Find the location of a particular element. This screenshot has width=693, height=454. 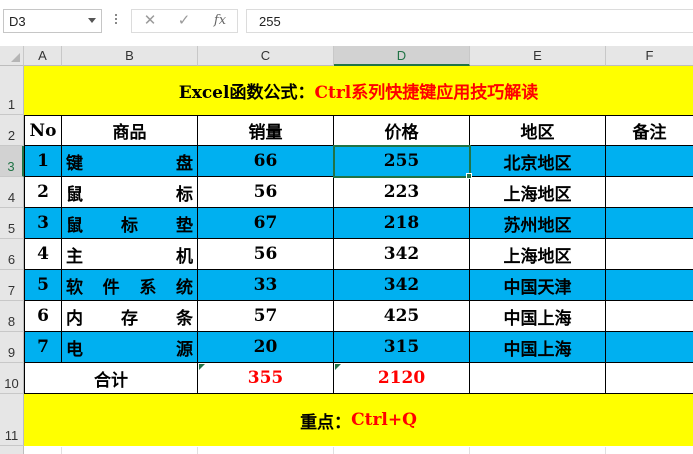

header-cell-region: 地区 is located at coordinates (538, 130).